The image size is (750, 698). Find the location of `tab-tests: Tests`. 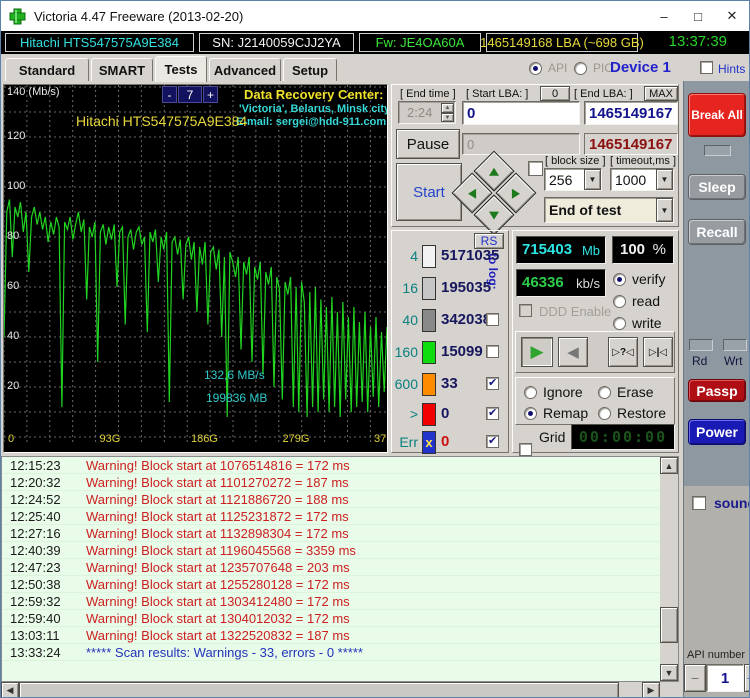

tab-tests: Tests is located at coordinates (181, 69).